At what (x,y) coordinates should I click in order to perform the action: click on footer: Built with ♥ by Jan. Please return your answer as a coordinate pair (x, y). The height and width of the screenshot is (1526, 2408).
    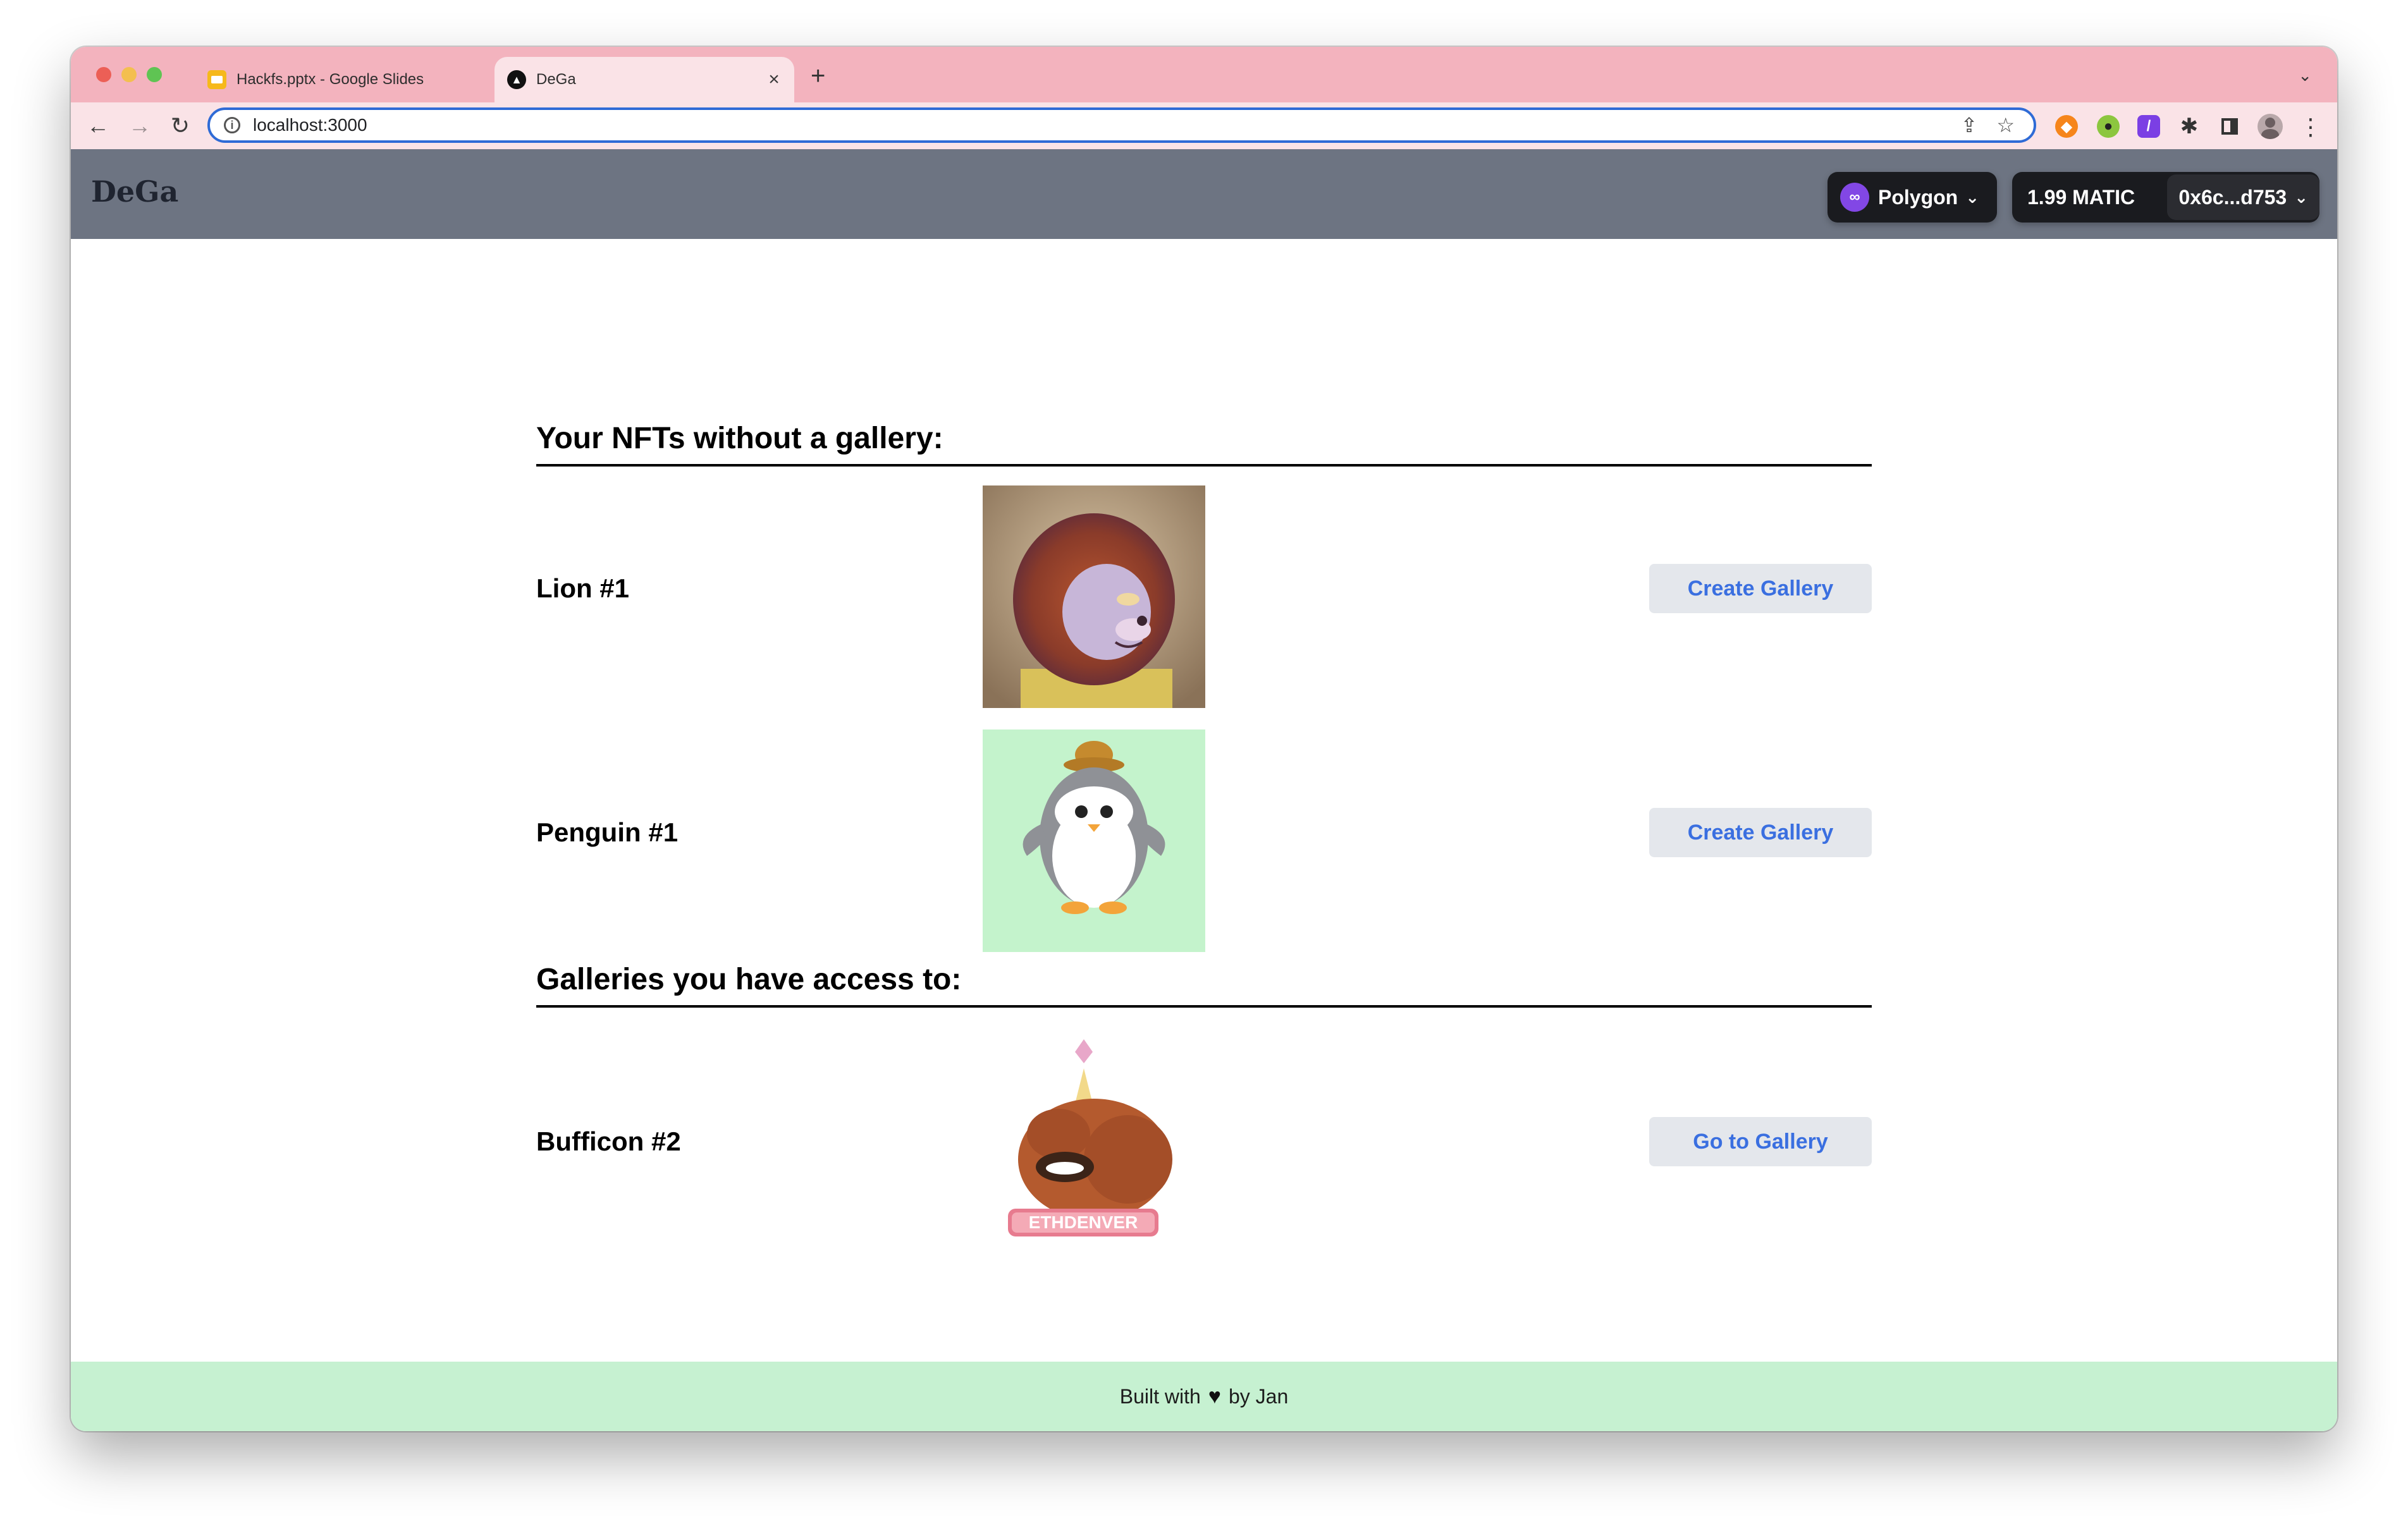
    Looking at the image, I should click on (1204, 1396).